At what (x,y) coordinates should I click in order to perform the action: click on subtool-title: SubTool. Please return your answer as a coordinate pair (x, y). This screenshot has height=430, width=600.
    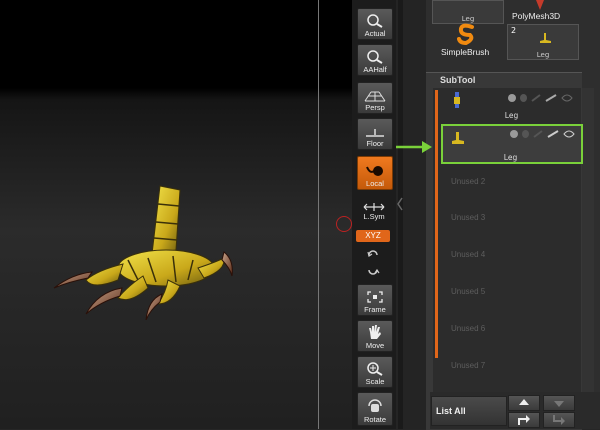
    Looking at the image, I should click on (457, 80).